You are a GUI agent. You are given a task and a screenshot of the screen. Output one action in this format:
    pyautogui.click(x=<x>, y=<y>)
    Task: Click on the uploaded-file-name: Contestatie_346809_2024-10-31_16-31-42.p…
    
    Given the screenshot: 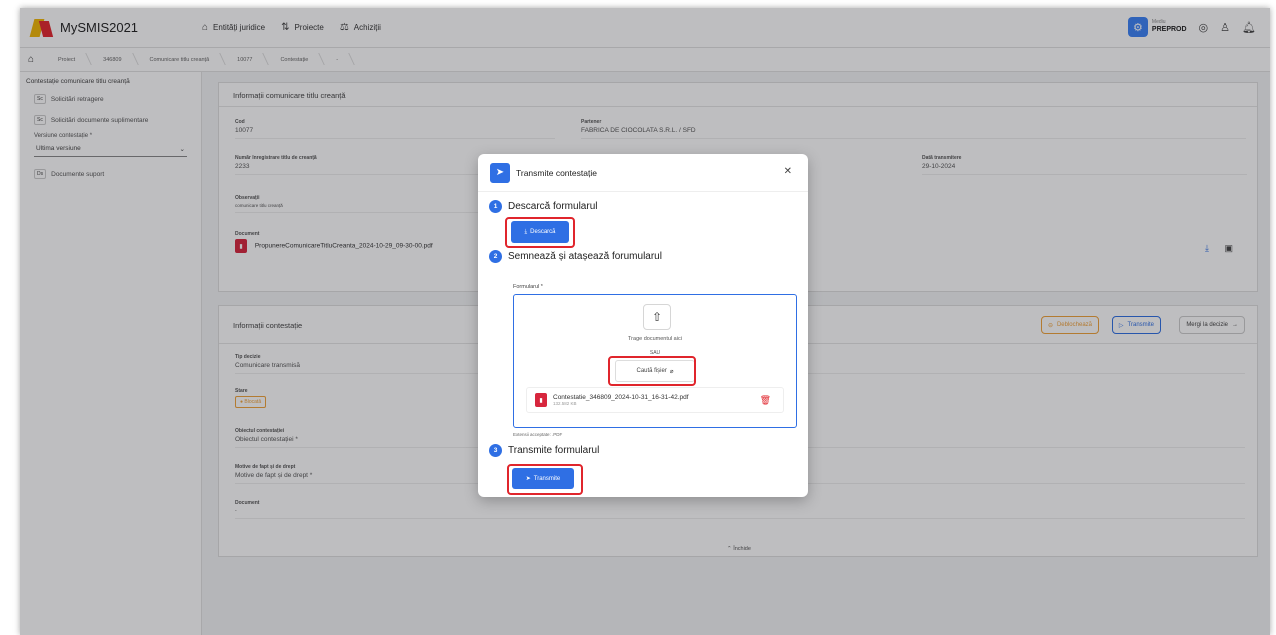 What is the action you would take?
    pyautogui.click(x=621, y=397)
    